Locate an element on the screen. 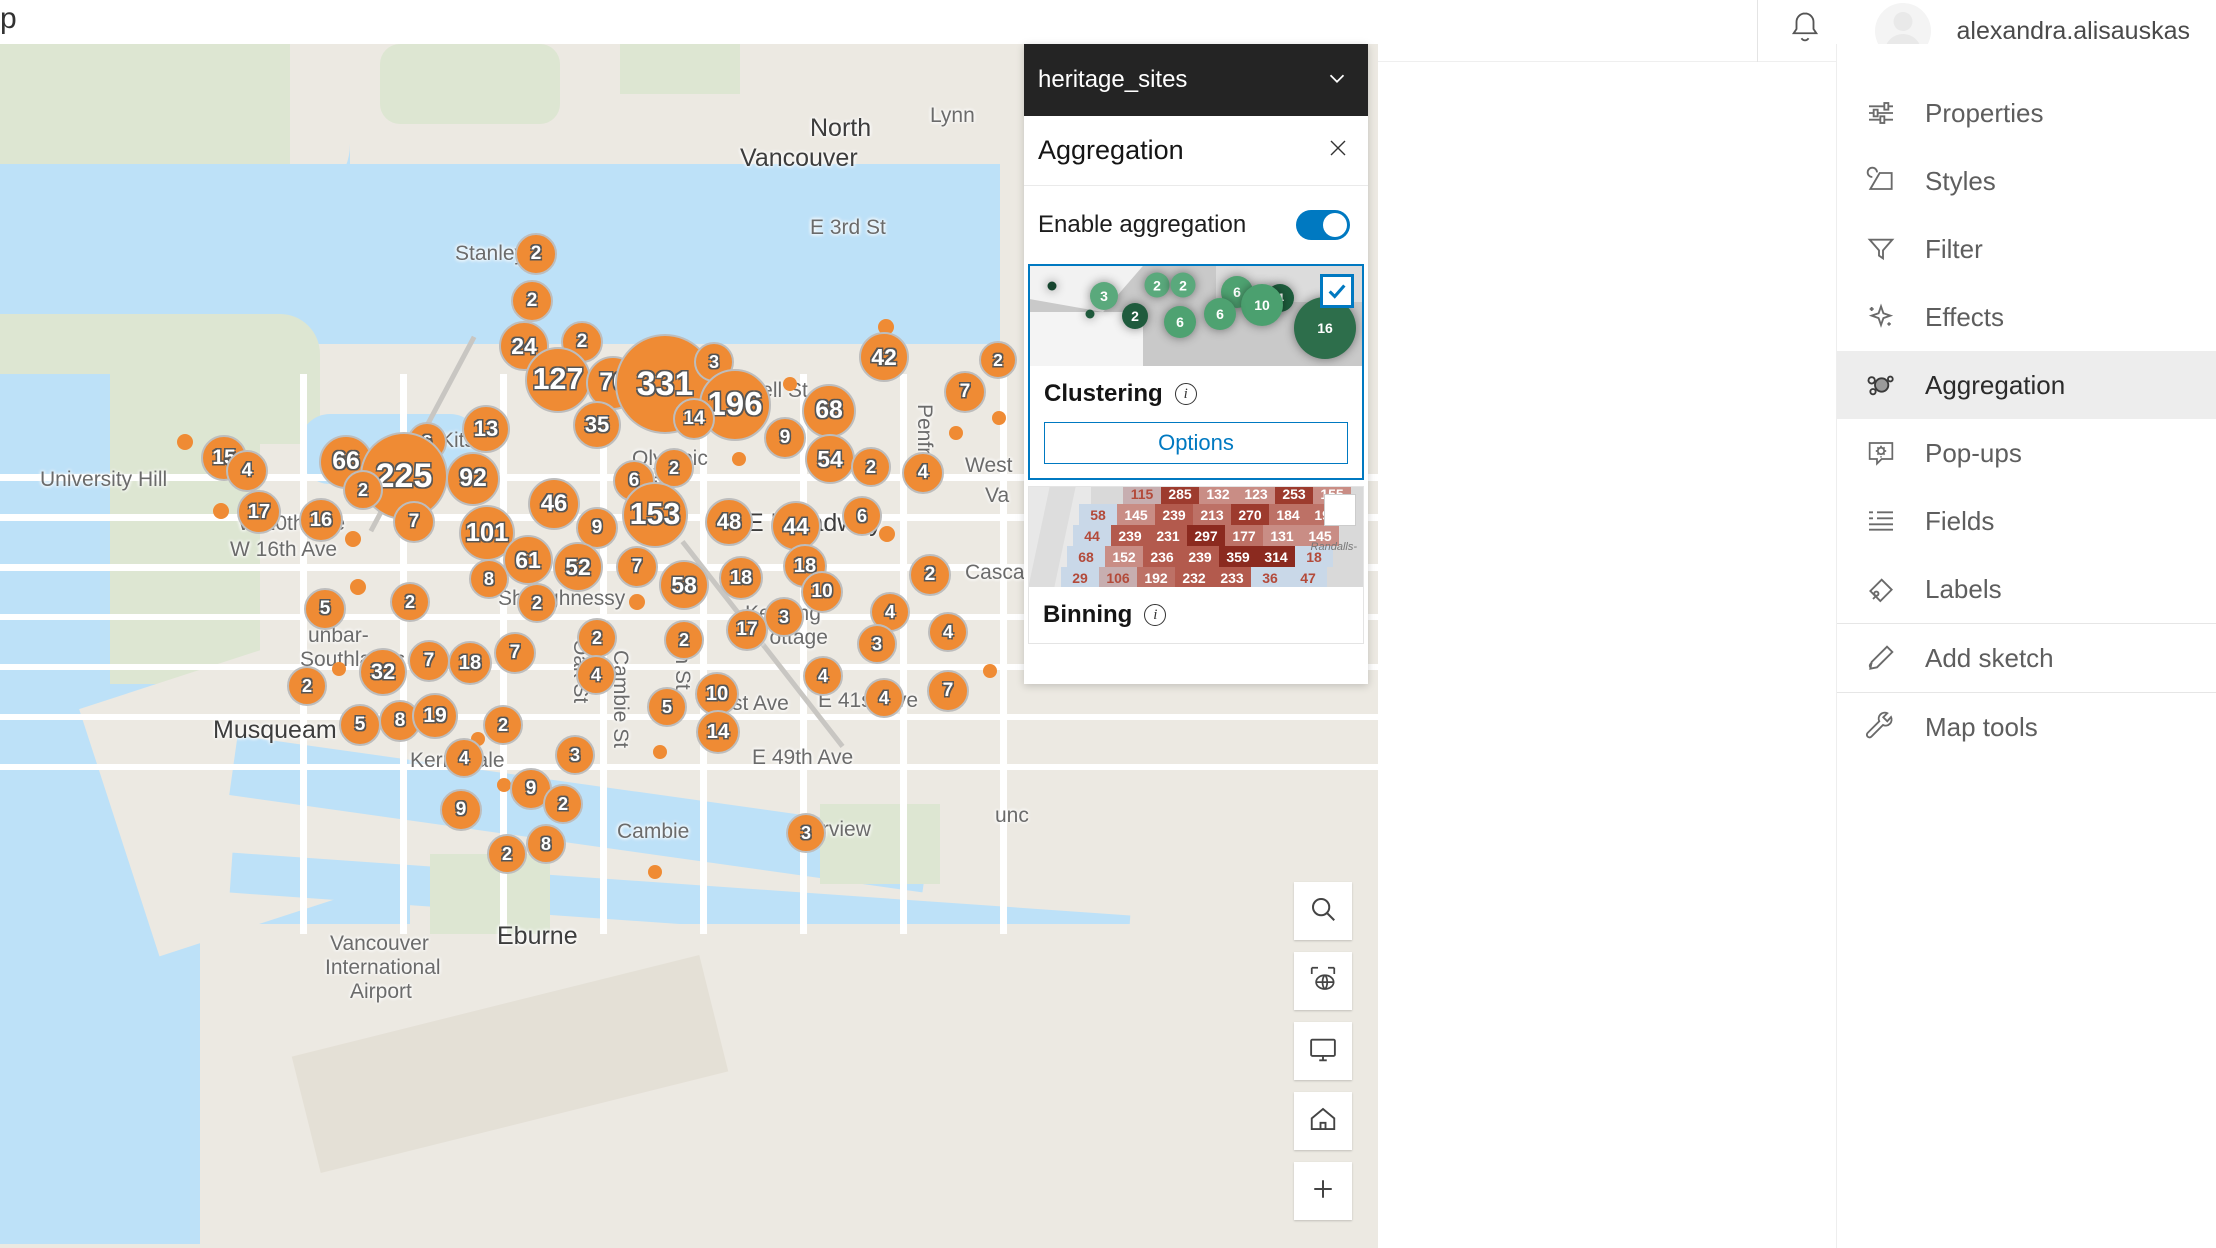  clustering-options-button: Options is located at coordinates (1196, 443).